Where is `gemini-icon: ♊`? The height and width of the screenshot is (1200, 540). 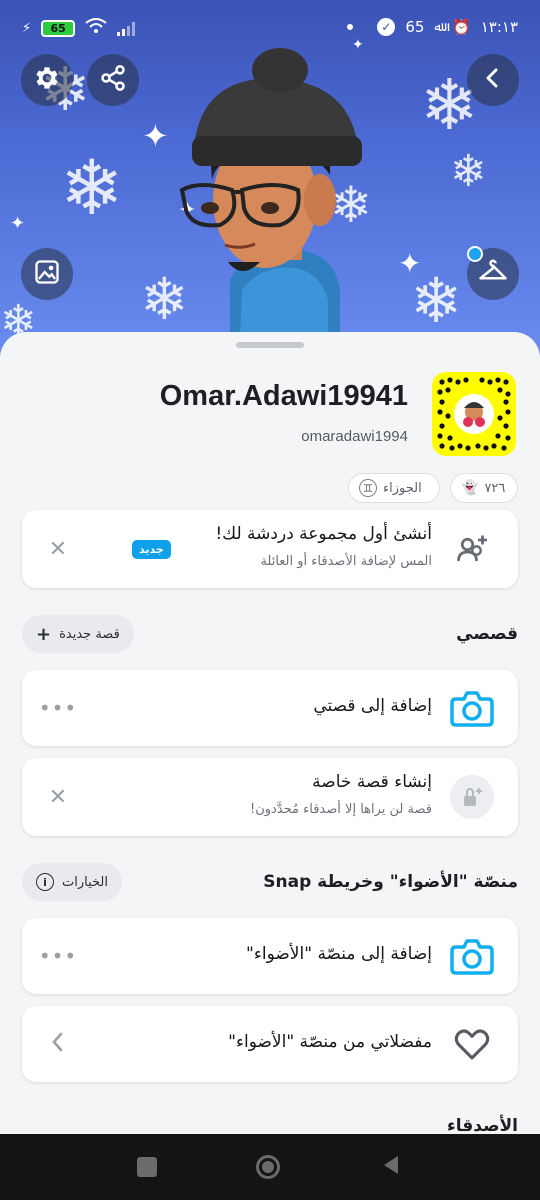
gemini-icon: ♊ is located at coordinates (368, 488).